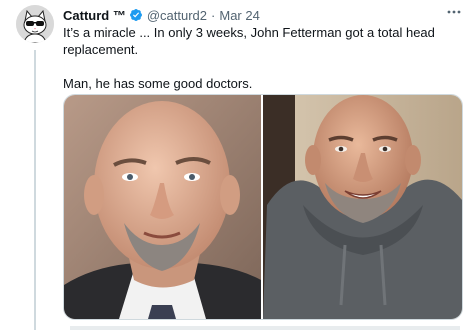 Image resolution: width=474 pixels, height=330 pixels. What do you see at coordinates (35, 190) in the screenshot?
I see `thread-line` at bounding box center [35, 190].